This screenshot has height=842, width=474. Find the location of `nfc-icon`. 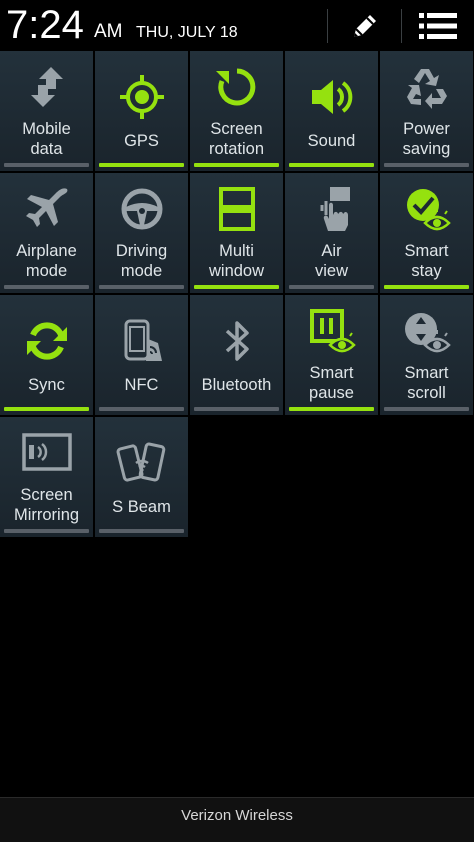

nfc-icon is located at coordinates (141, 341).